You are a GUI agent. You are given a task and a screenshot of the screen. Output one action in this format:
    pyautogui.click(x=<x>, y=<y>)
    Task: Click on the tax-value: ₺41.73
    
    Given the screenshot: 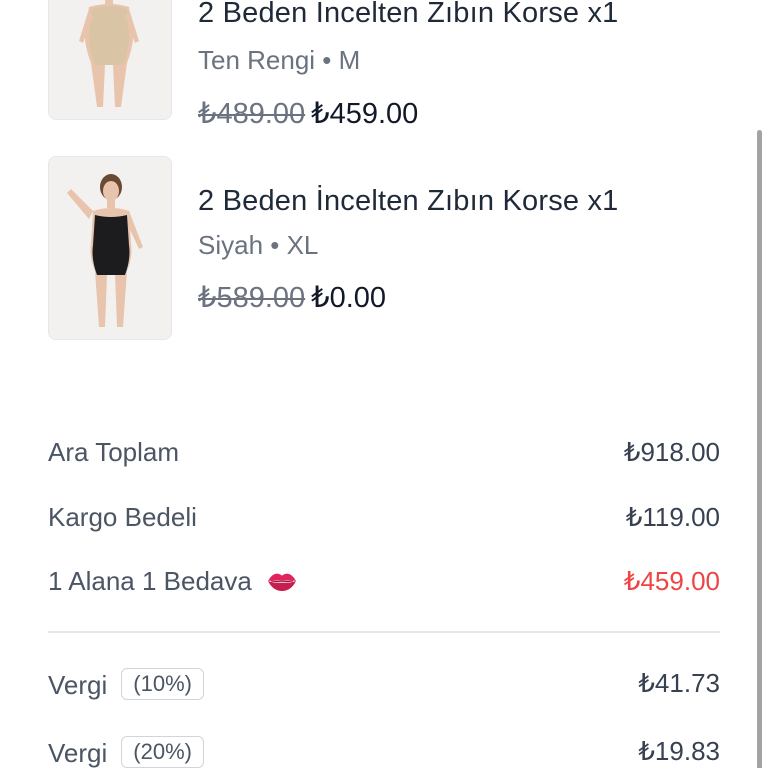 What is the action you would take?
    pyautogui.click(x=679, y=683)
    